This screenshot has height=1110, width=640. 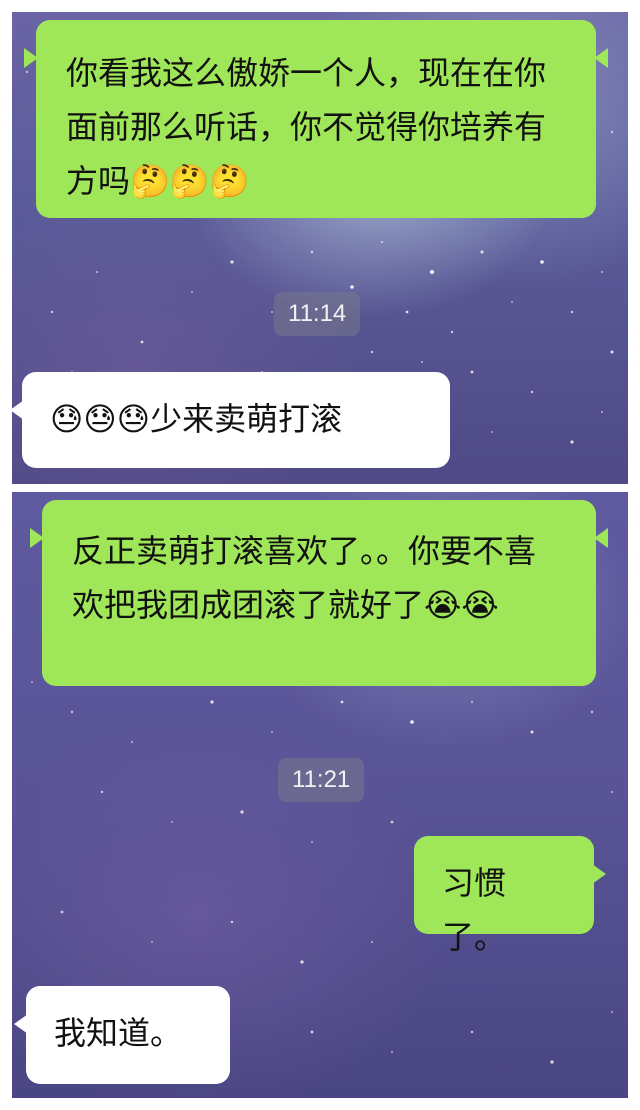 I want to click on message-bubble-received: 我知道。, so click(x=122, y=1035).